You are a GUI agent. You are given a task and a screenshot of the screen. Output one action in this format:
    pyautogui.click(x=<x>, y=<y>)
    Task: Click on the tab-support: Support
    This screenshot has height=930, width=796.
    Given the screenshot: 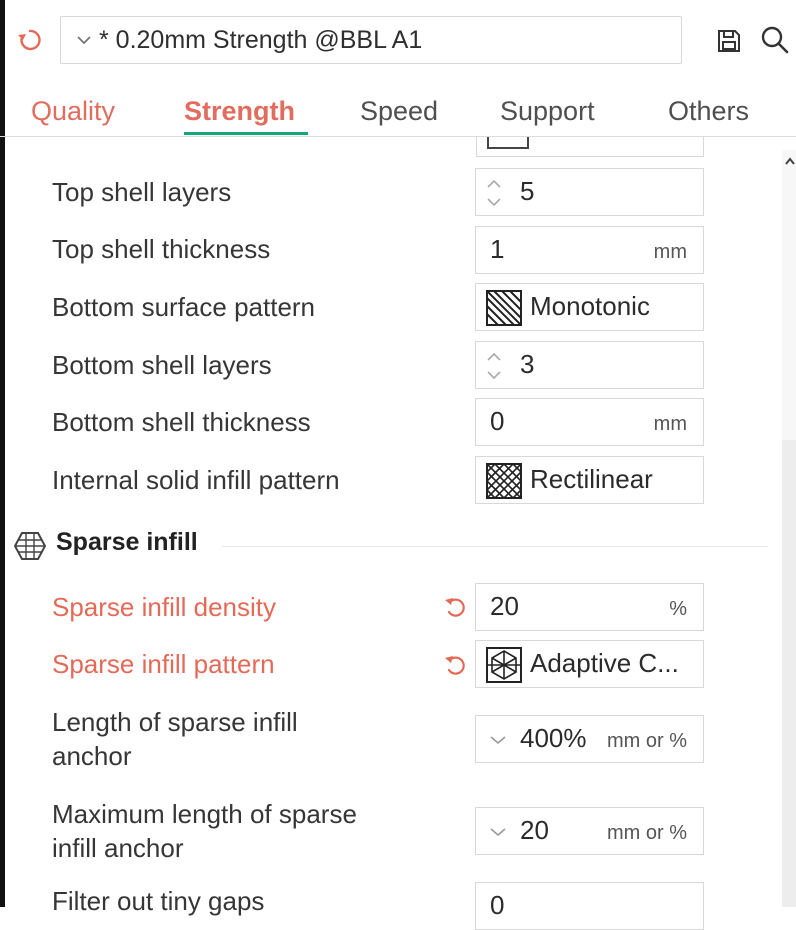 What is the action you would take?
    pyautogui.click(x=547, y=111)
    